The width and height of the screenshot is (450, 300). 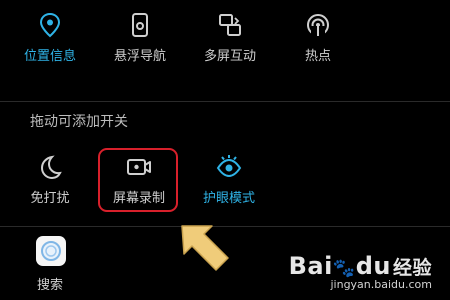 I want to click on toggle-hotspot: 热点, so click(x=318, y=35).